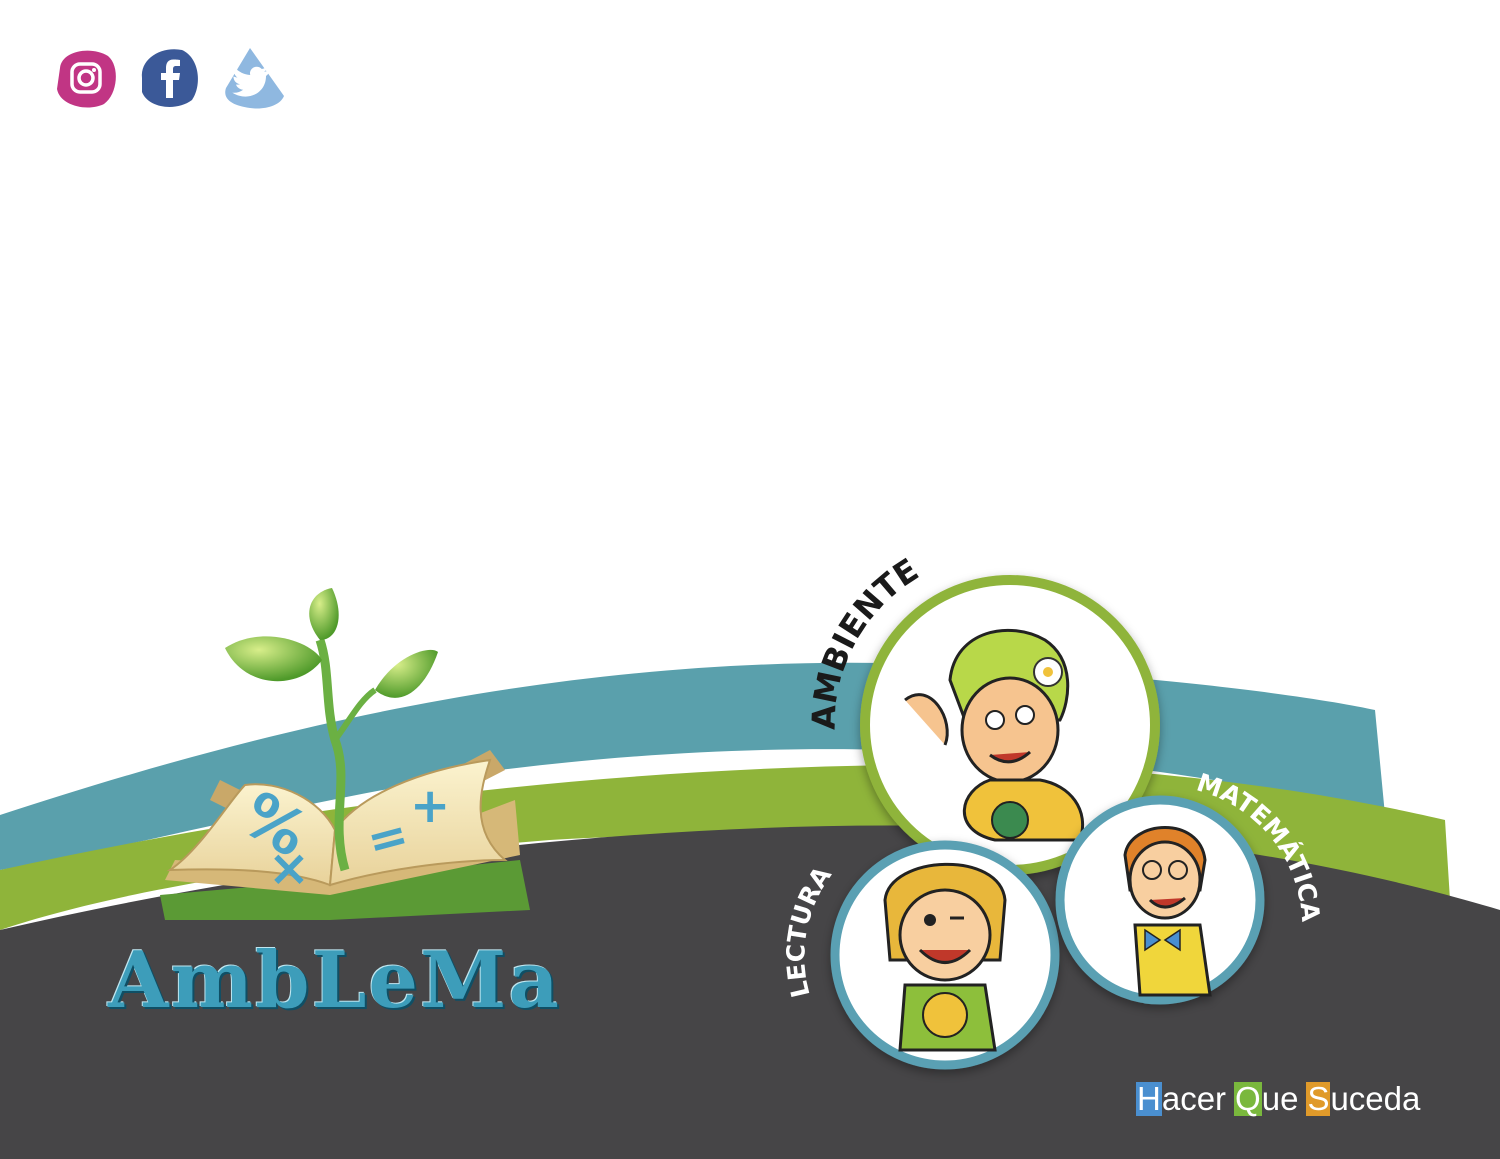  Describe the element at coordinates (86, 78) in the screenshot. I see `instagram-icon` at that location.